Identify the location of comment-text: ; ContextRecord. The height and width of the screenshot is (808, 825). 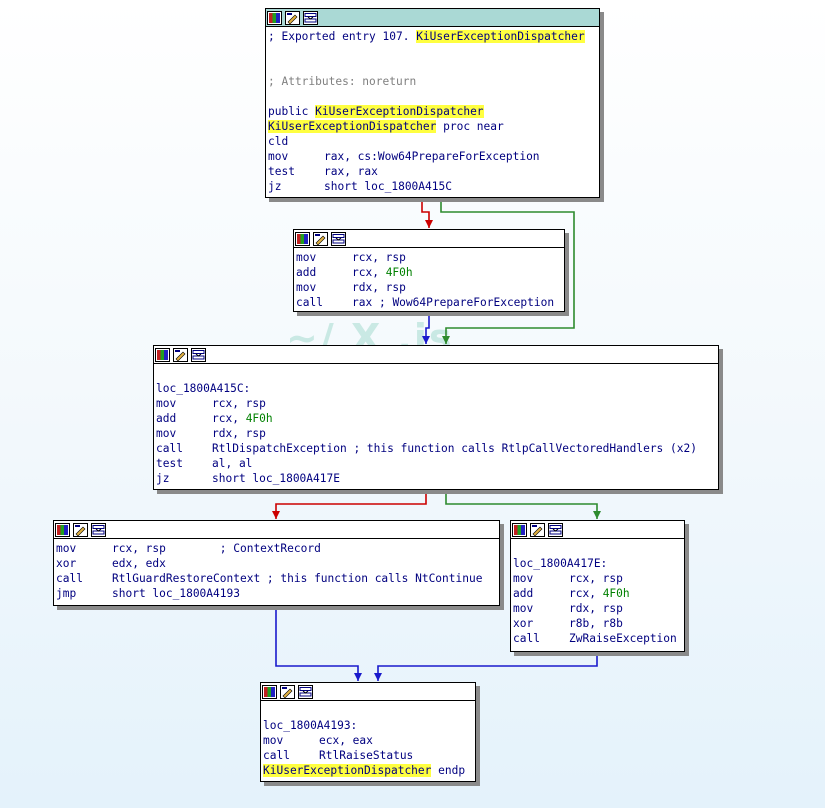
(243, 548).